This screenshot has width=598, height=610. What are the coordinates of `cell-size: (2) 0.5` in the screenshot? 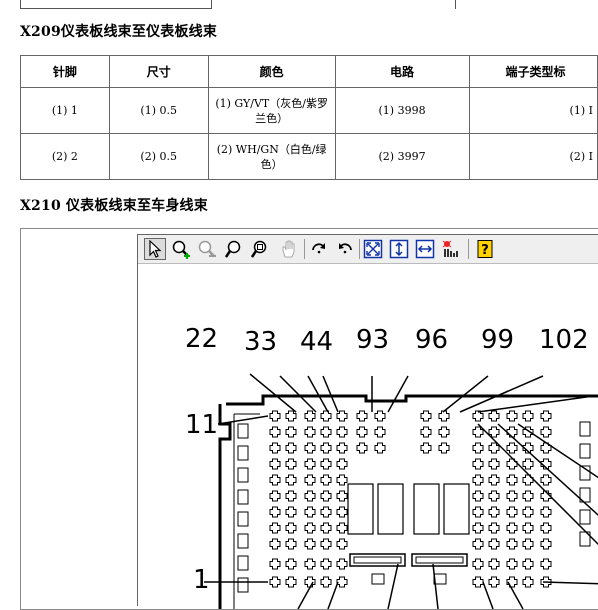 It's located at (158, 156).